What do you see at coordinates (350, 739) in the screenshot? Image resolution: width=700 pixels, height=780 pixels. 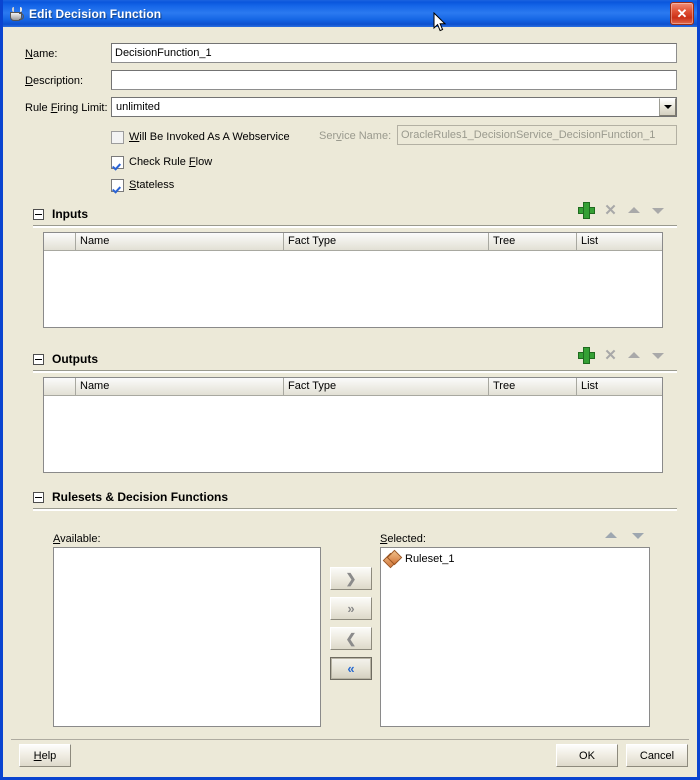 I see `footer-divider` at bounding box center [350, 739].